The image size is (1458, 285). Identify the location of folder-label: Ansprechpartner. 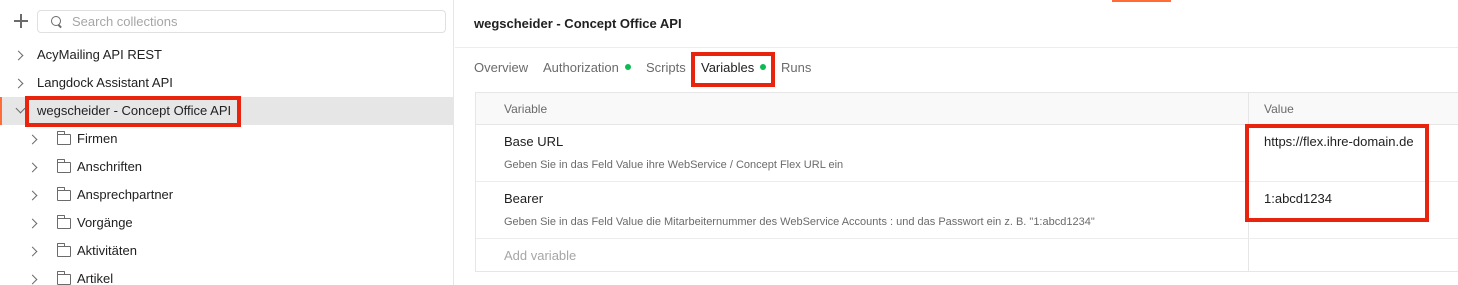
(125, 194).